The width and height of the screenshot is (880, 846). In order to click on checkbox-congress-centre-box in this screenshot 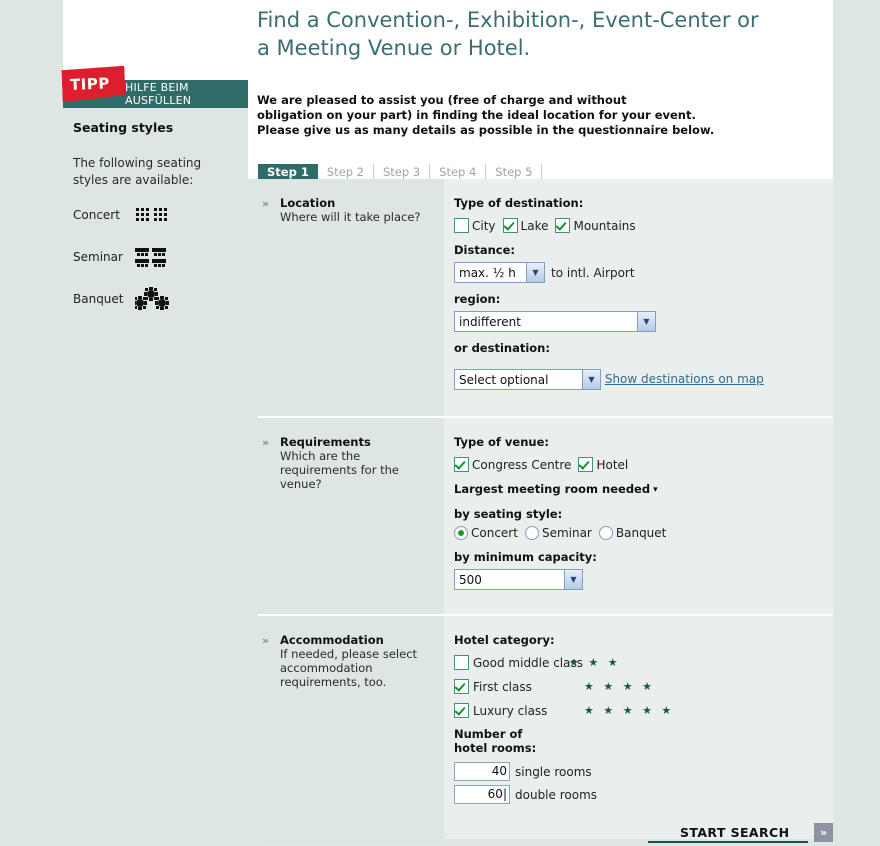, I will do `click(461, 464)`.